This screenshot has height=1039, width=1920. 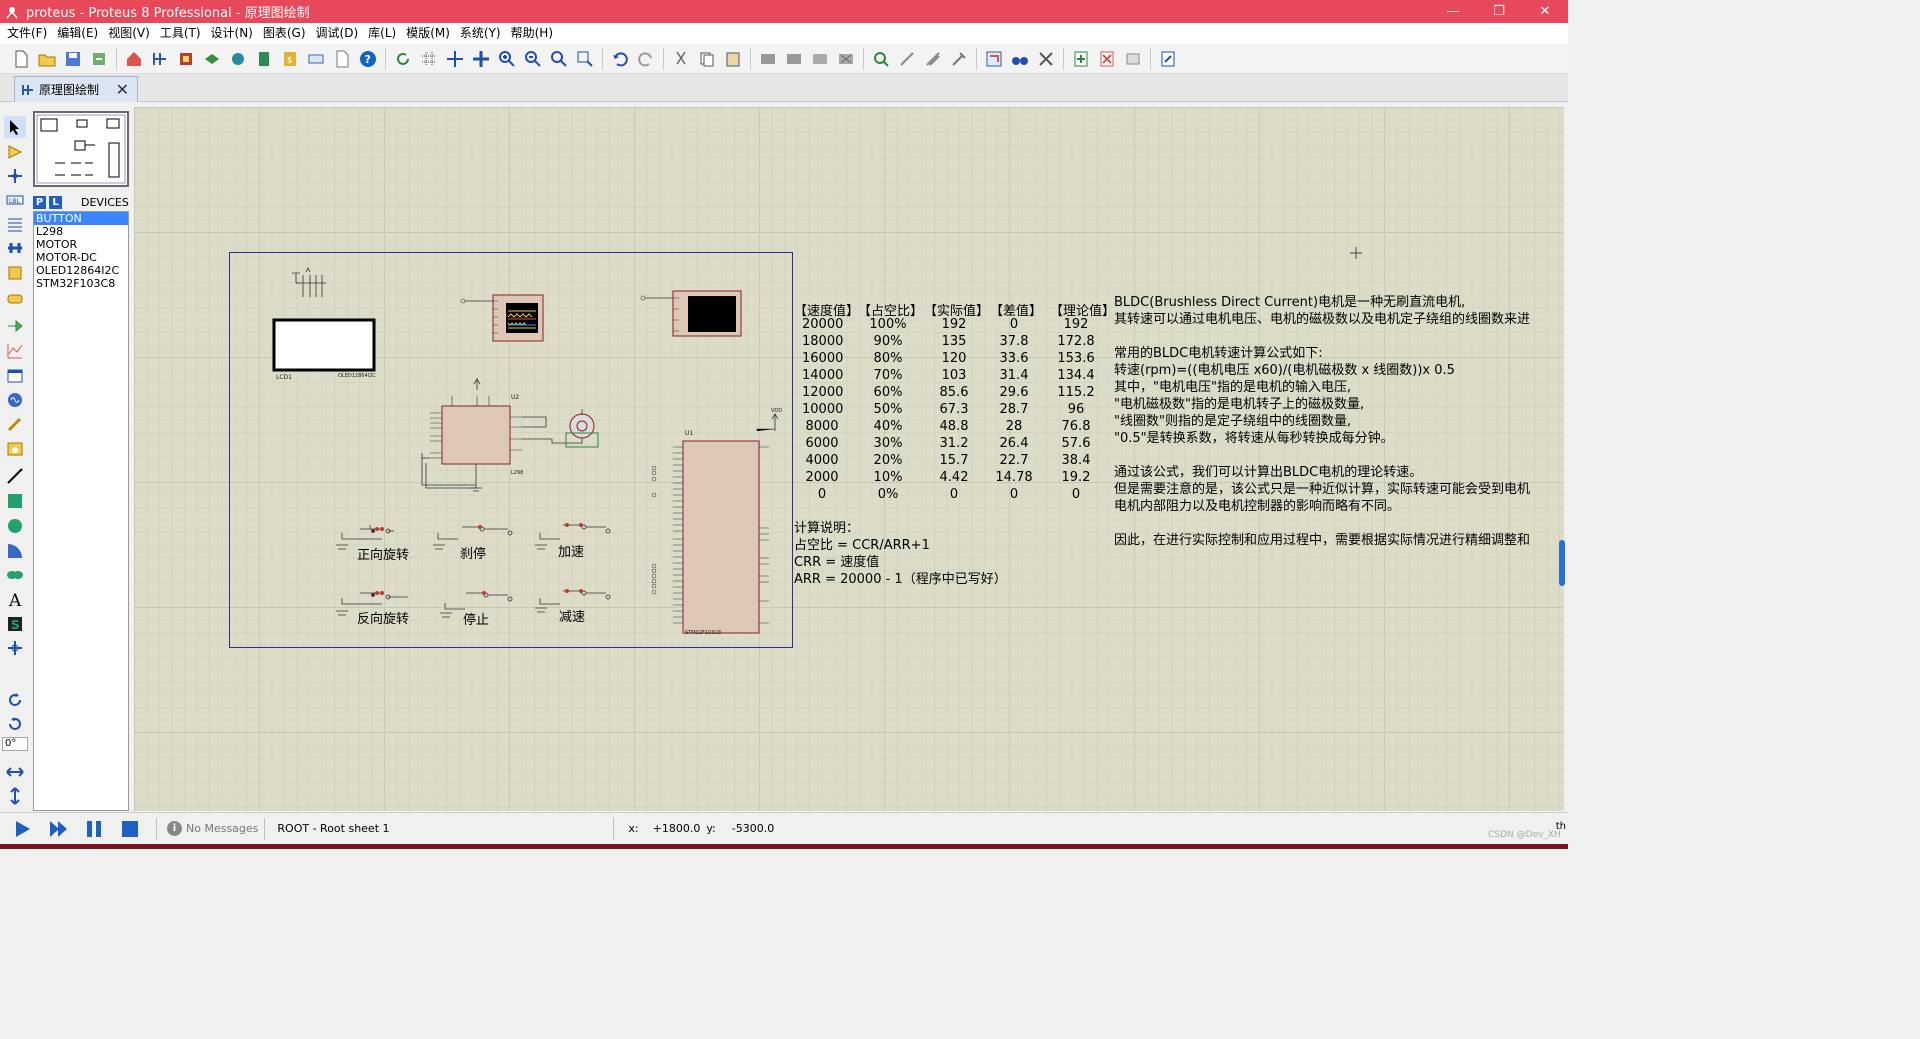 I want to click on tab-close-icon: ✕, so click(x=122, y=89).